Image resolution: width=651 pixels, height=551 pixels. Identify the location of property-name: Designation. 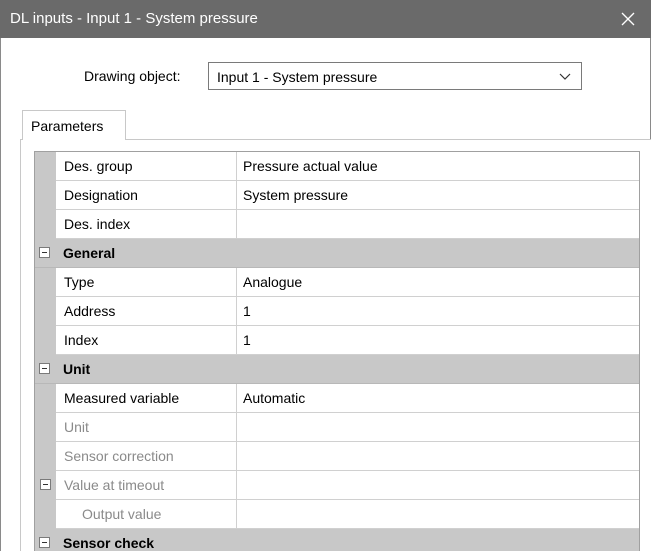
(146, 195).